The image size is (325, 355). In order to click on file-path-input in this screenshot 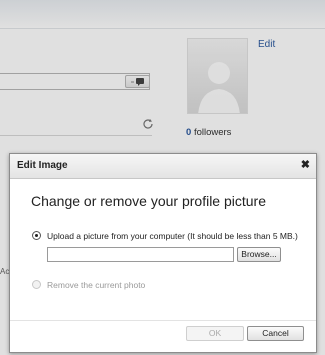, I will do `click(140, 254)`.